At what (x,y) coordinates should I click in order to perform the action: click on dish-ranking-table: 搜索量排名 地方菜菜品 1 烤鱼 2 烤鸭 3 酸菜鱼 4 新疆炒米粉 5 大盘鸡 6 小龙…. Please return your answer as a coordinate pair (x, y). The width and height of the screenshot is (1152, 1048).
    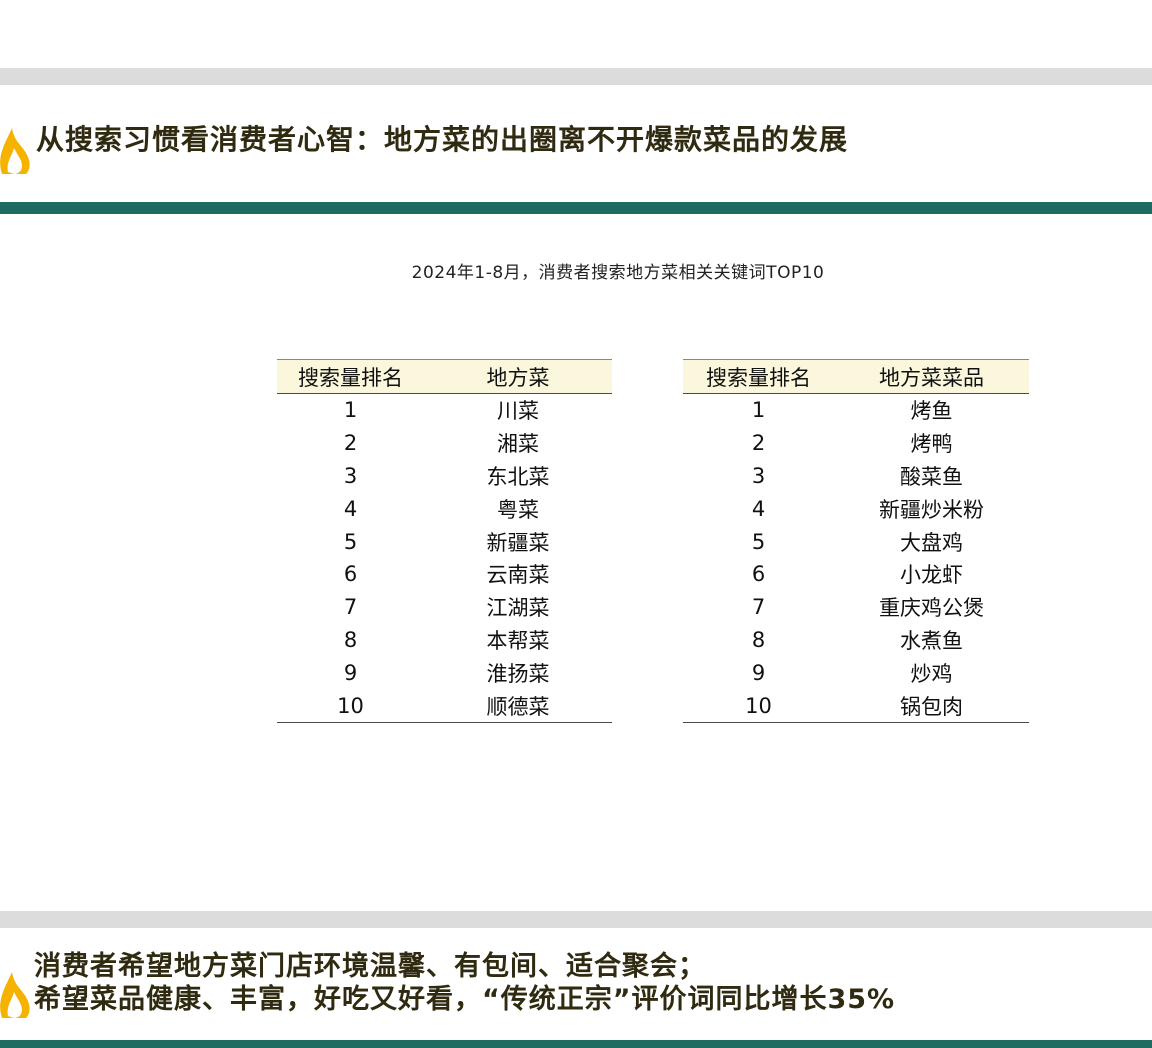
    Looking at the image, I should click on (856, 541).